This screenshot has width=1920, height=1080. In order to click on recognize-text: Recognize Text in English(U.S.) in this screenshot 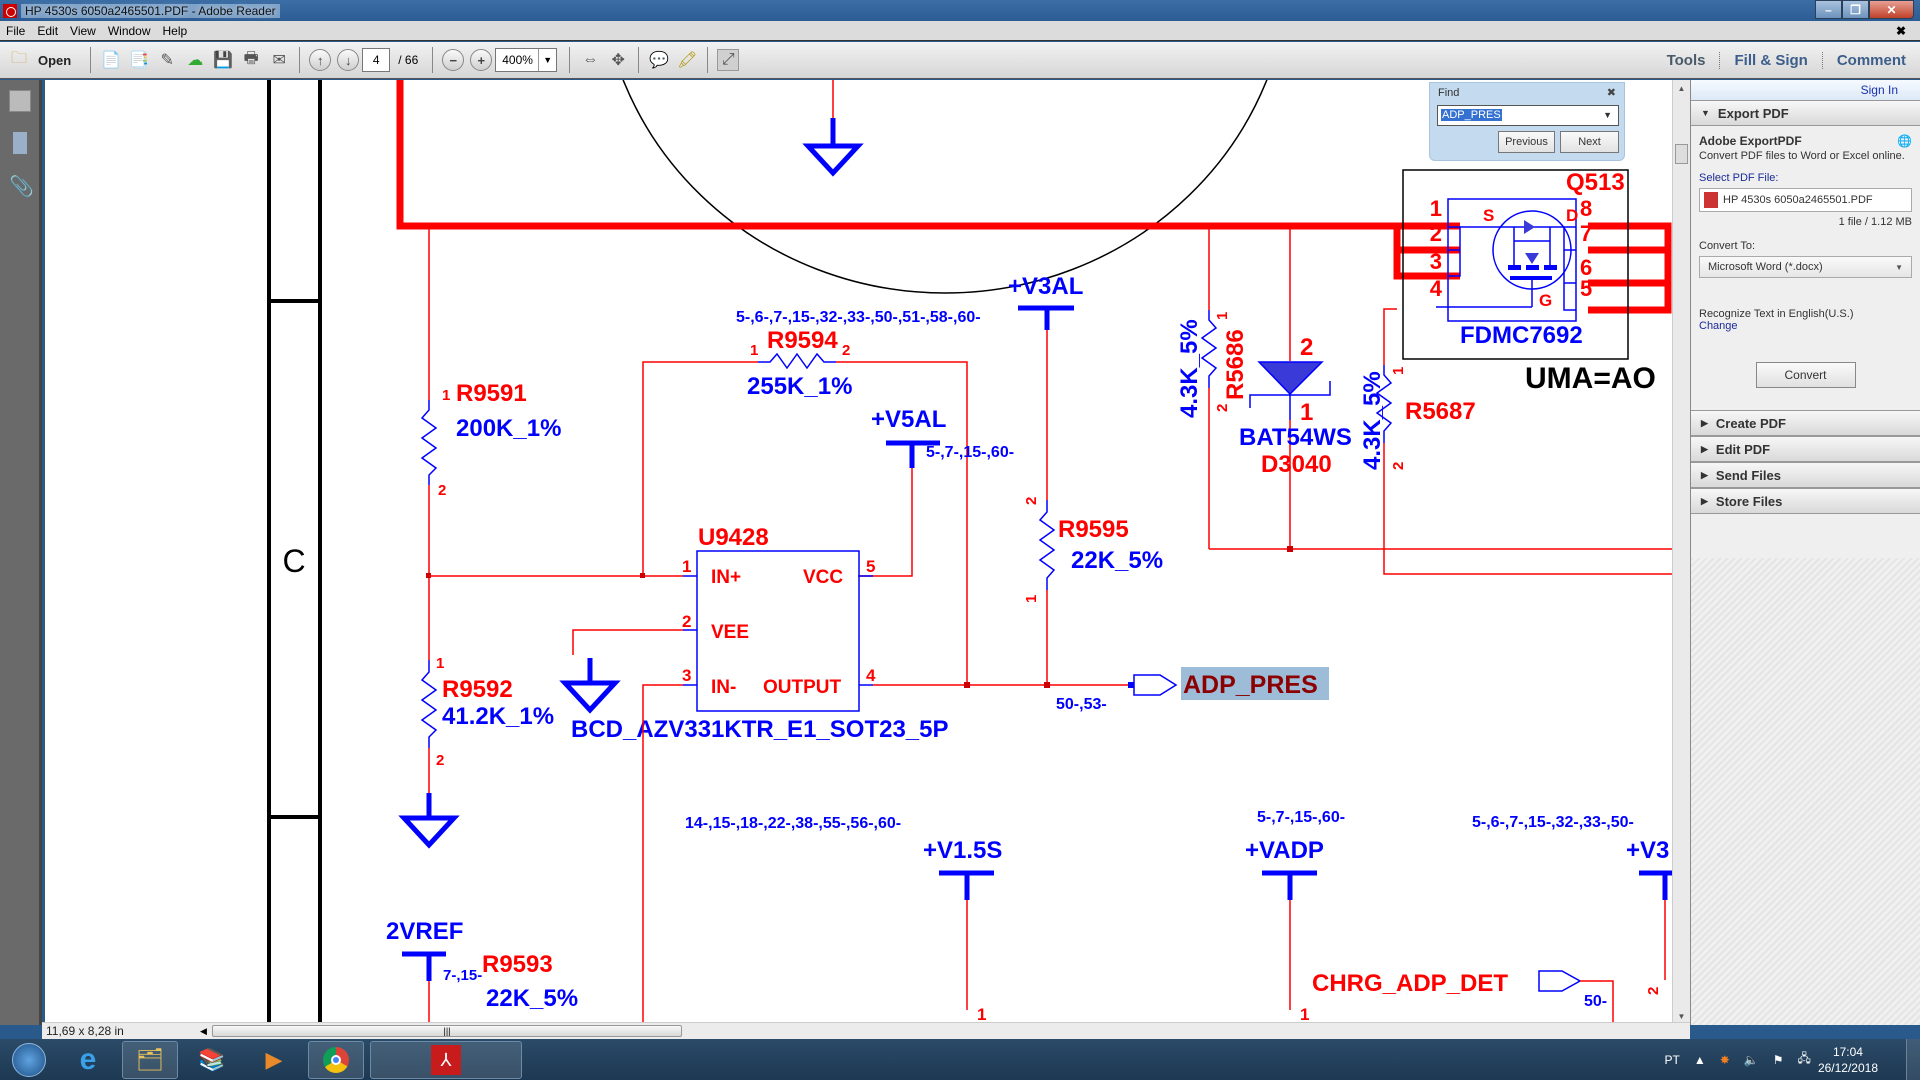, I will do `click(1776, 314)`.